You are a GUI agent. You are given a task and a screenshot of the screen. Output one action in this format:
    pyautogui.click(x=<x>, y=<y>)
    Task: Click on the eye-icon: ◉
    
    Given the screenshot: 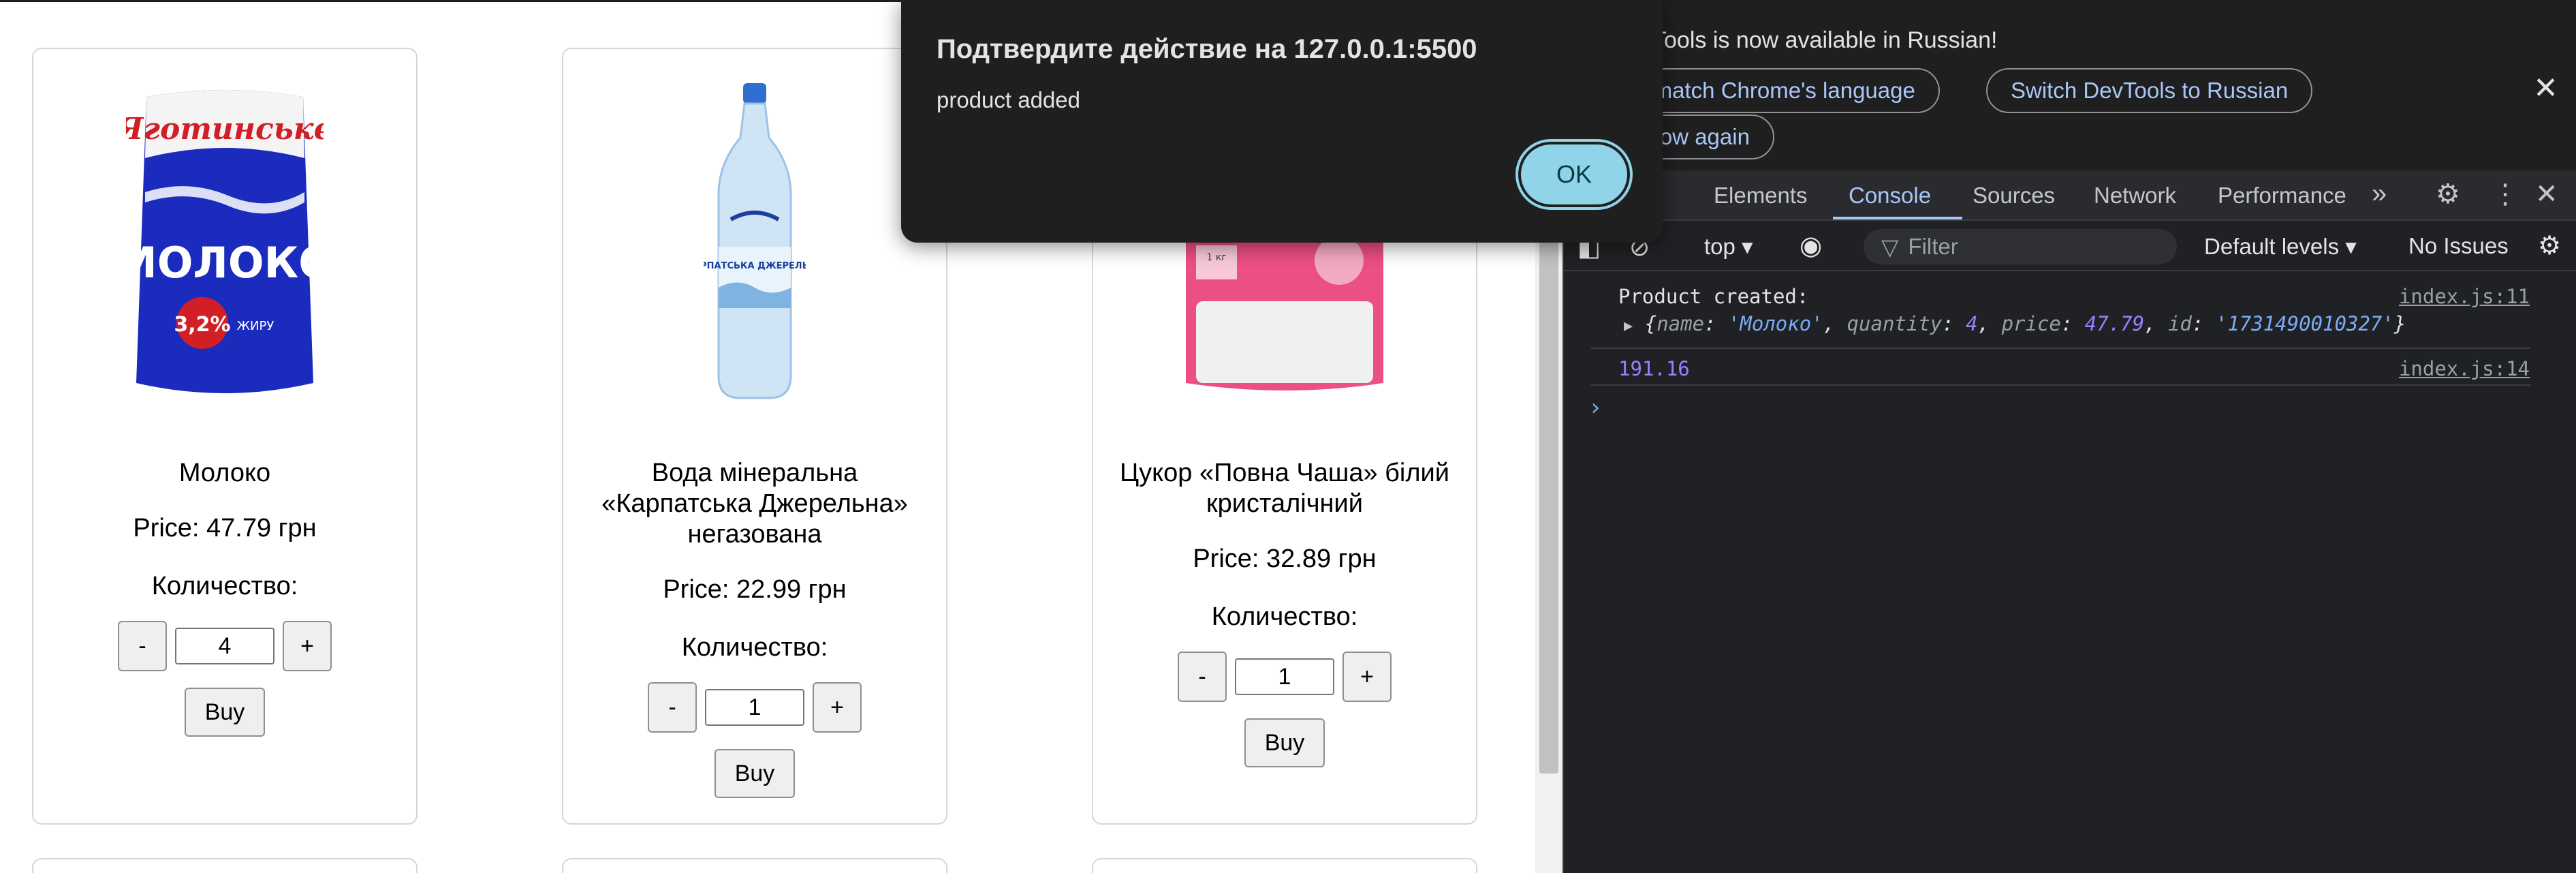 What is the action you would take?
    pyautogui.click(x=1811, y=245)
    